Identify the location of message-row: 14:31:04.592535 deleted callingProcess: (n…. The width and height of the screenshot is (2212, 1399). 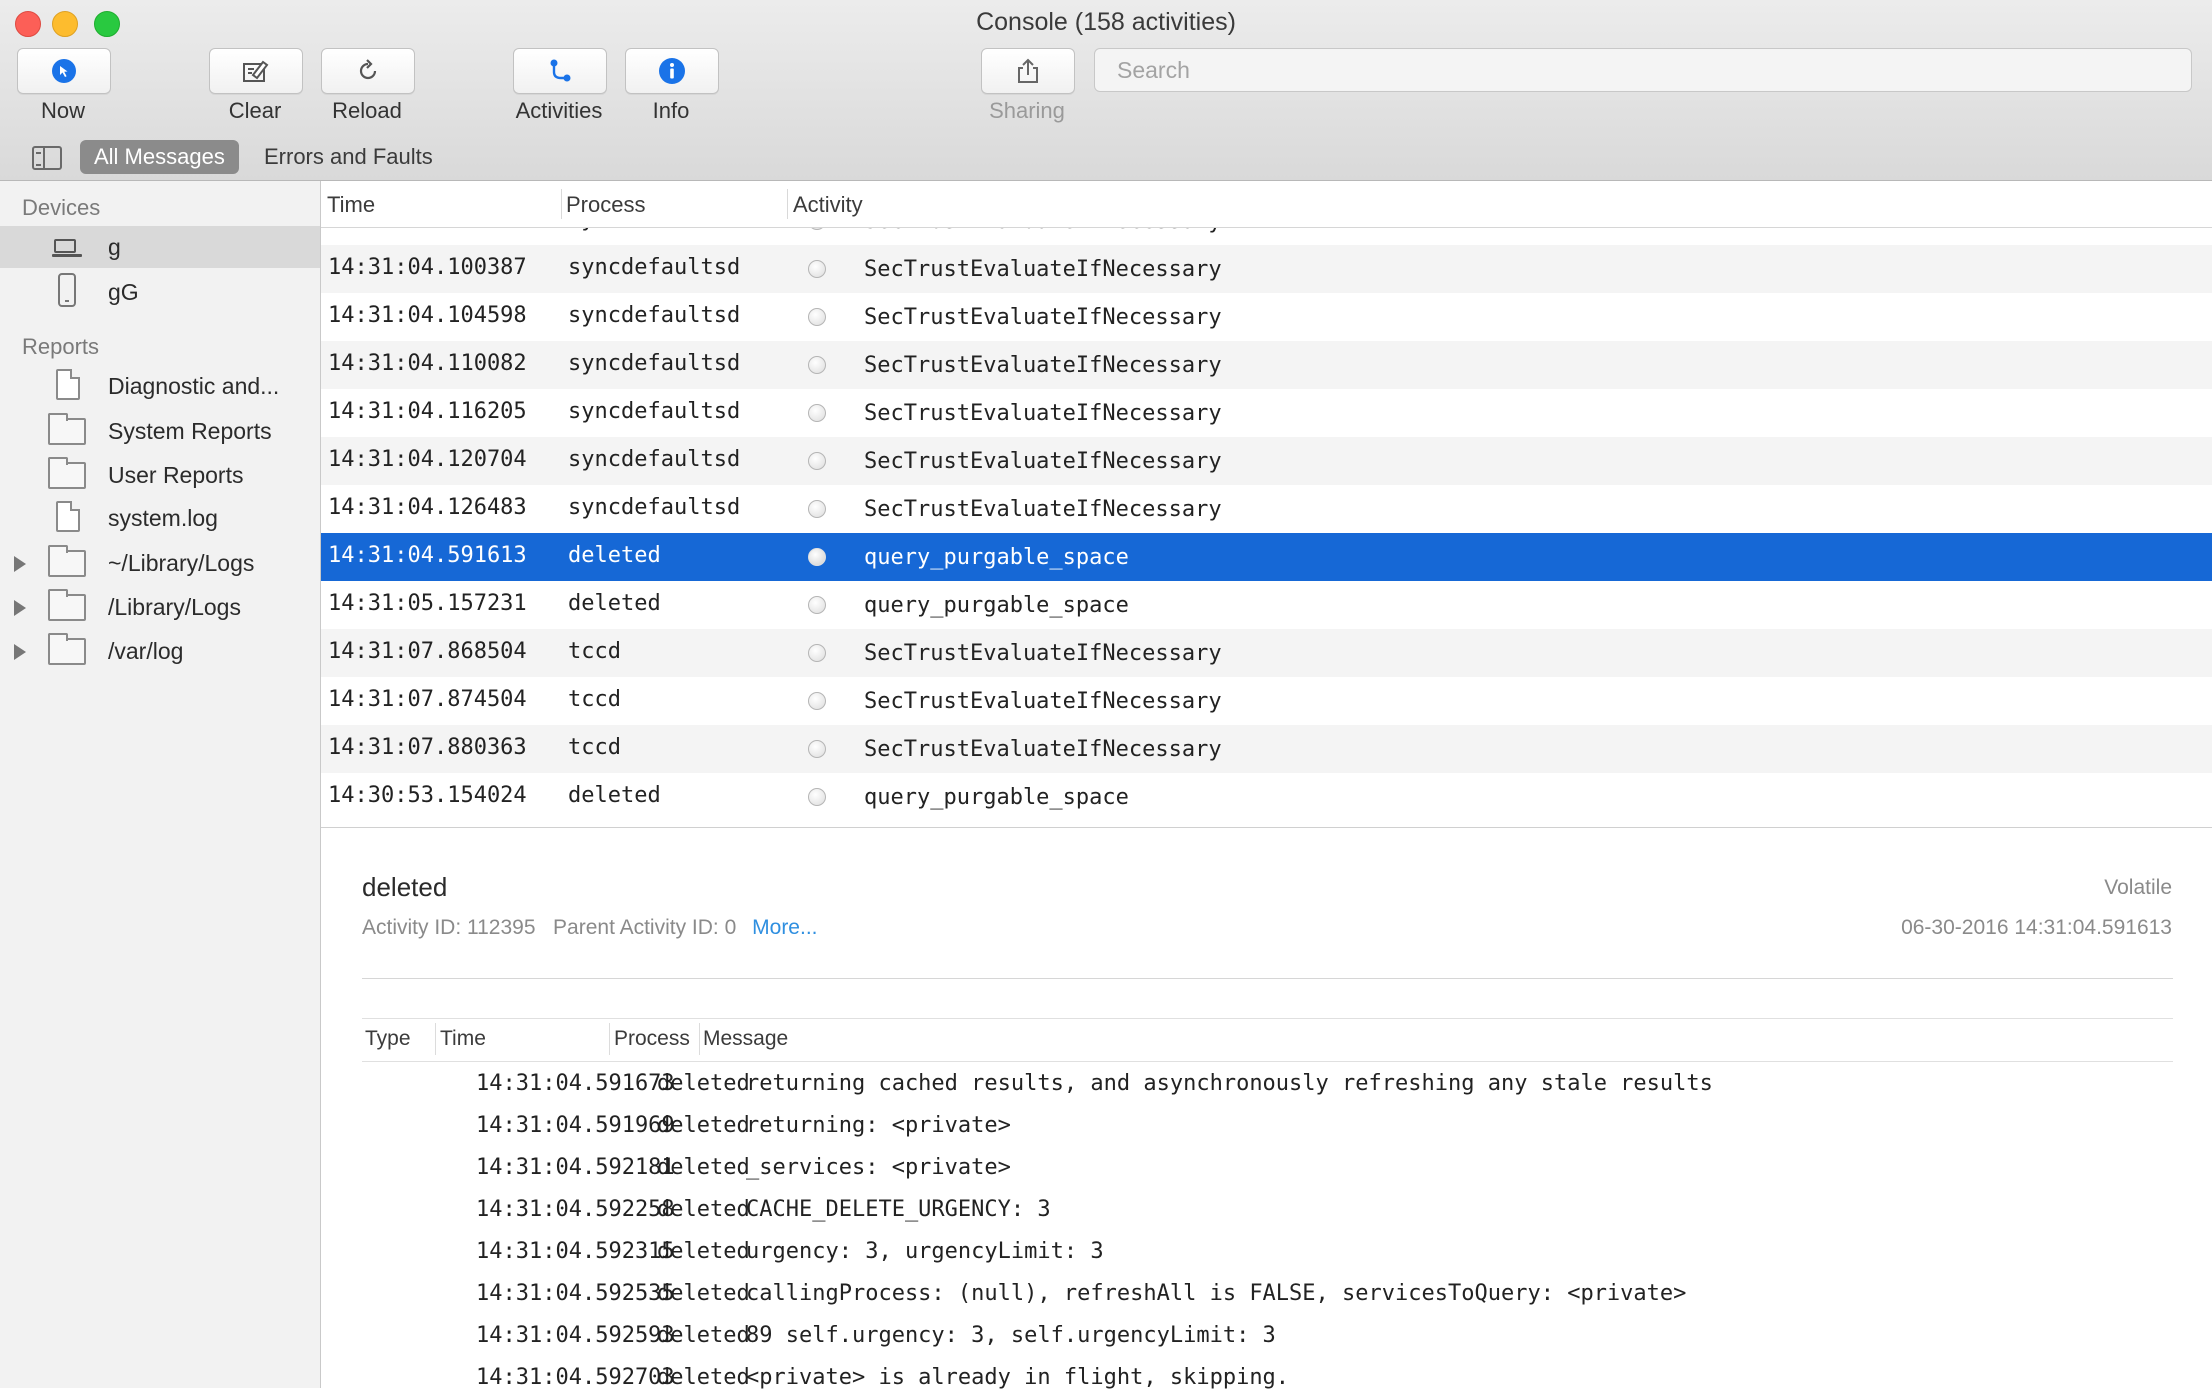
(1267, 1294).